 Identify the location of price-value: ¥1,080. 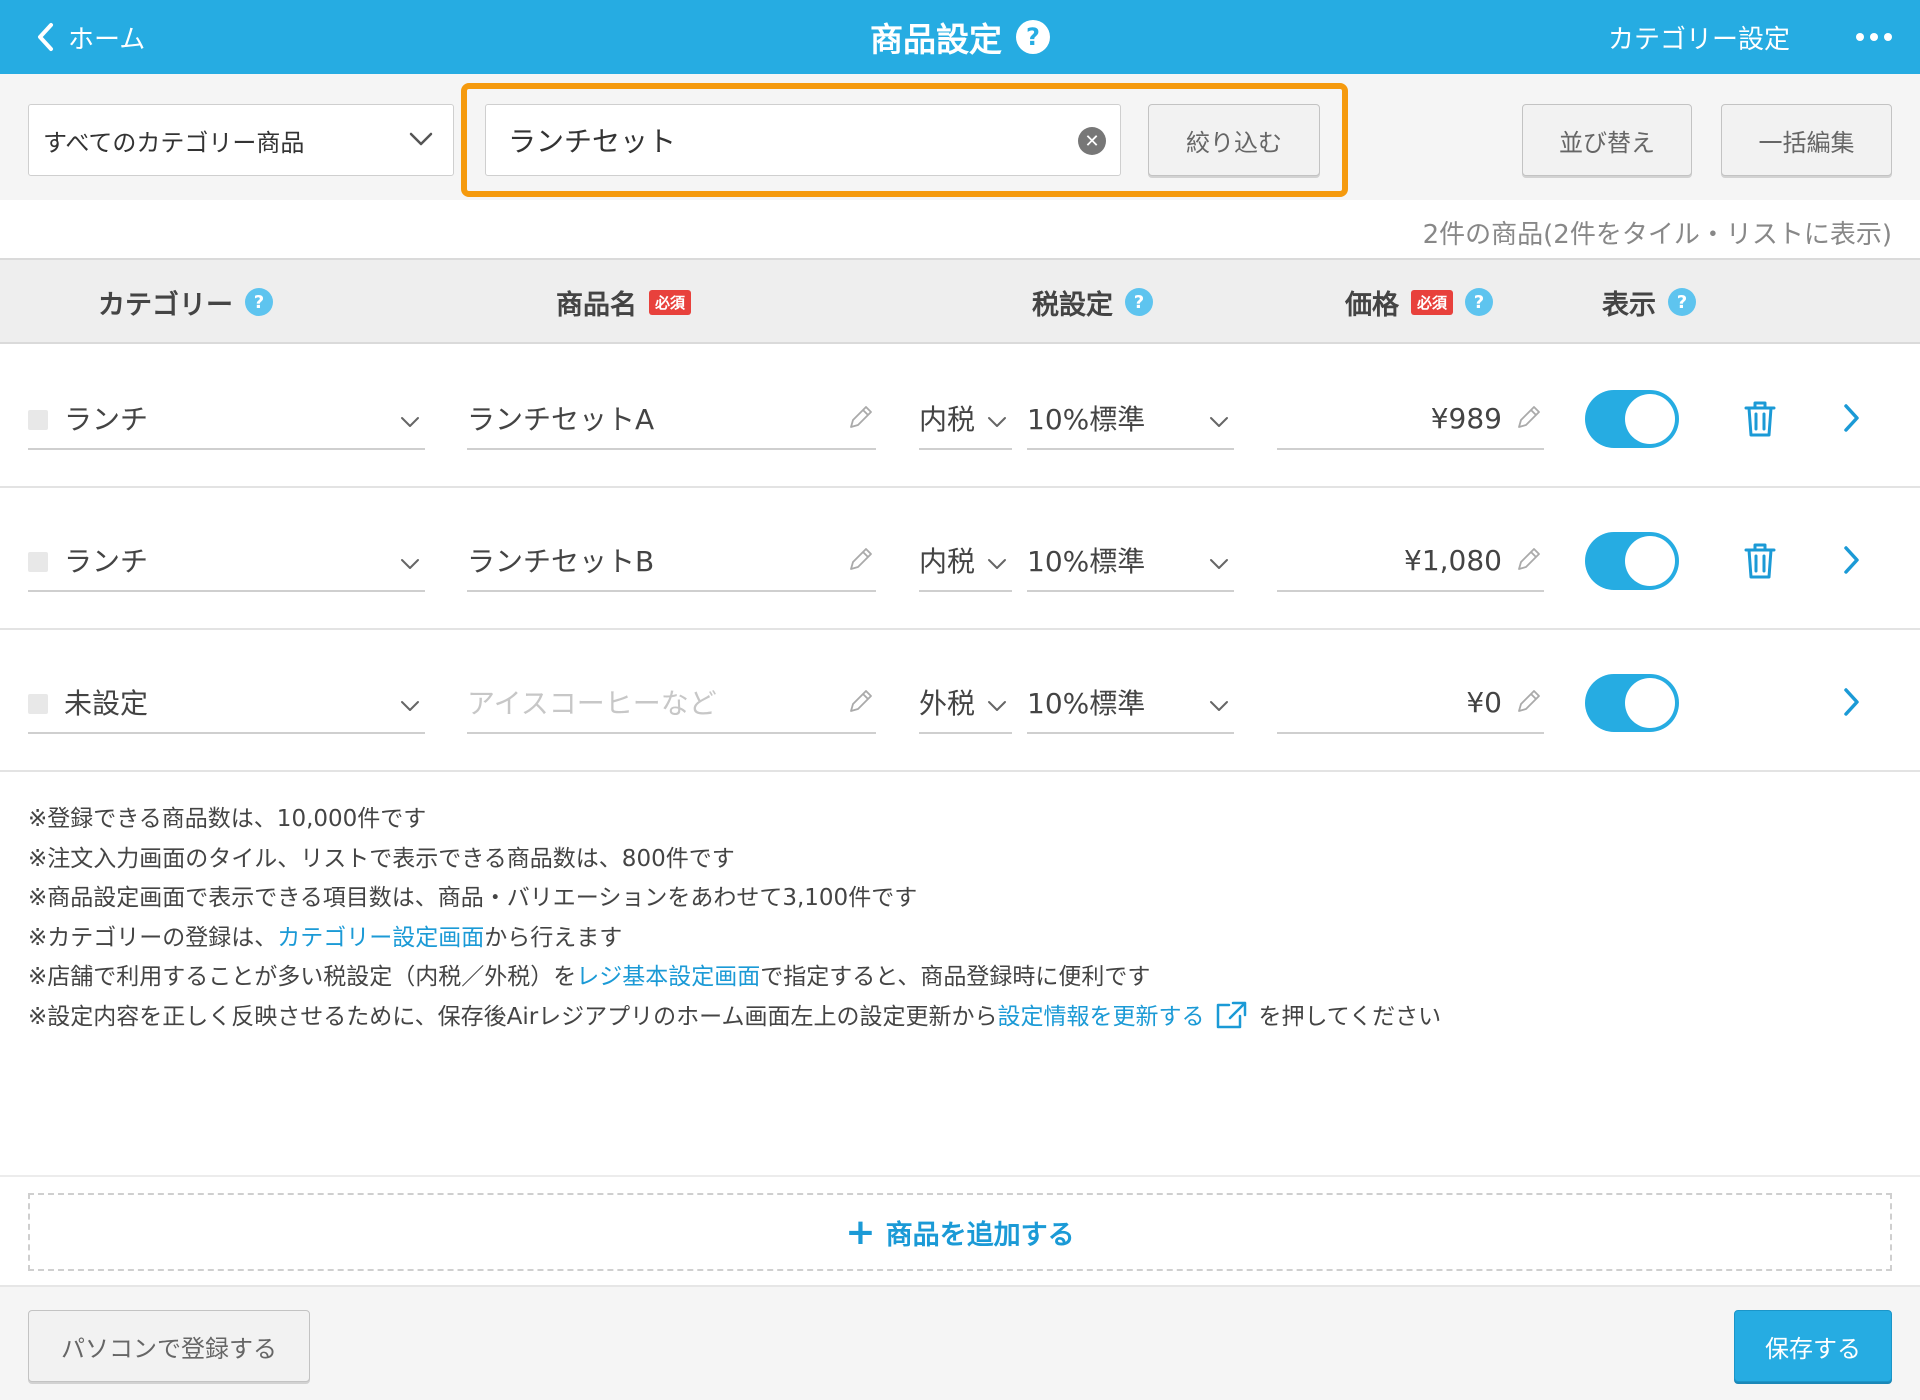
(1453, 560).